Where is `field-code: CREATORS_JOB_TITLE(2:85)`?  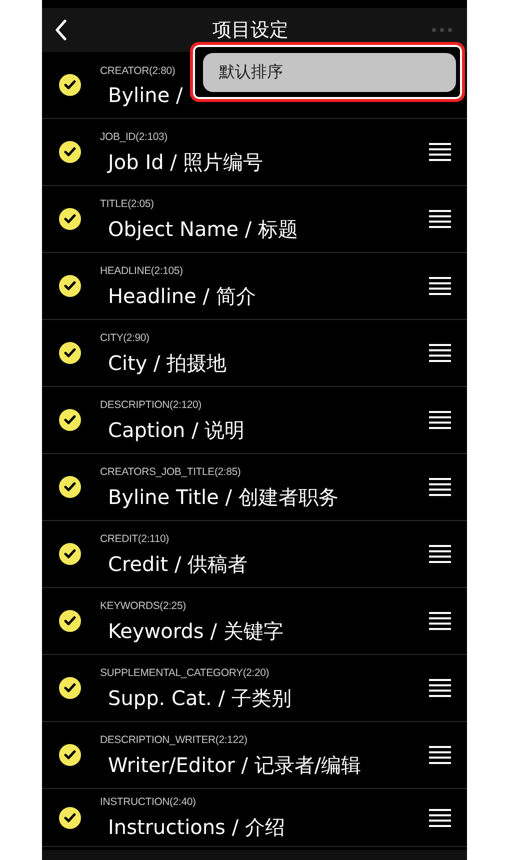
field-code: CREATORS_JOB_TITLE(2:85) is located at coordinates (170, 472).